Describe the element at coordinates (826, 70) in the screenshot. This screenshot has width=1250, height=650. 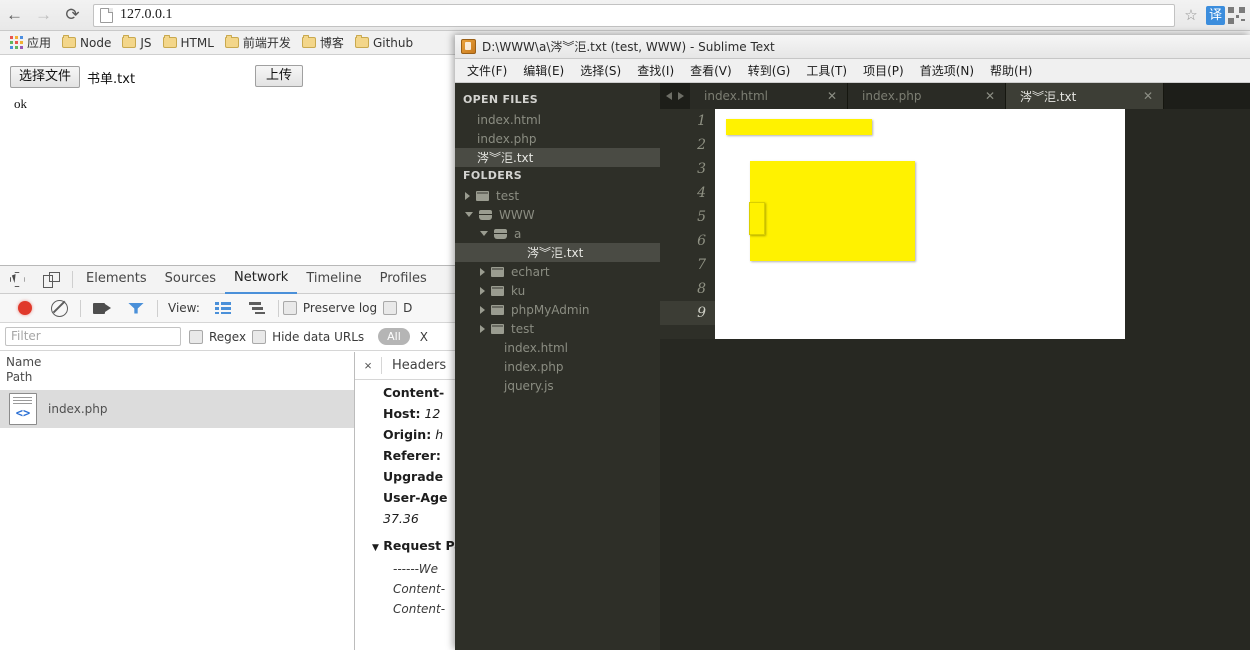
I see `menu-tools: 工具(T)` at that location.